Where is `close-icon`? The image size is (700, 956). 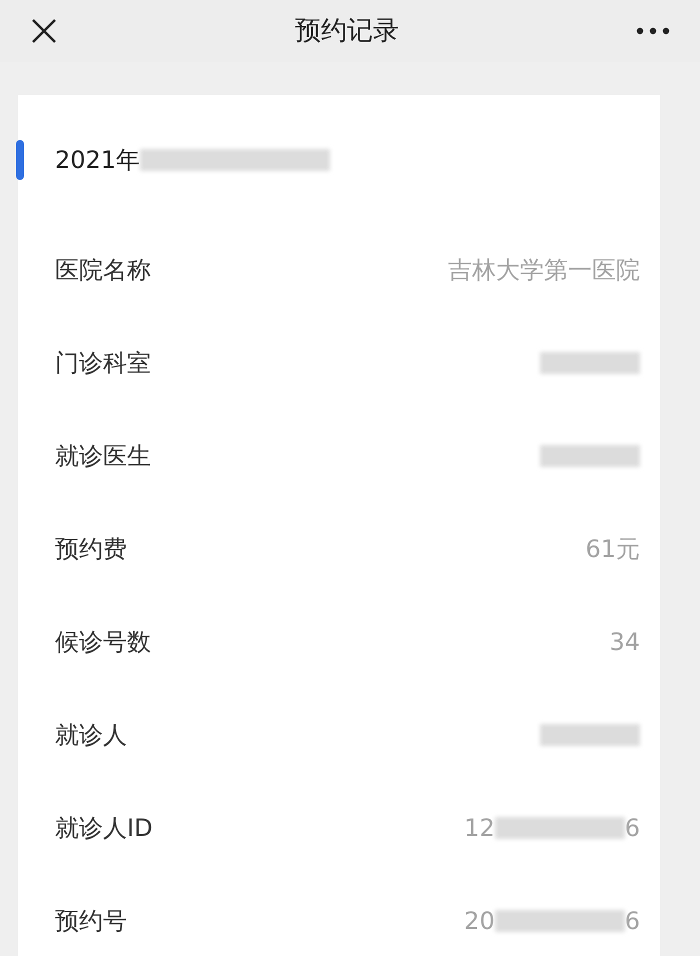
close-icon is located at coordinates (44, 31).